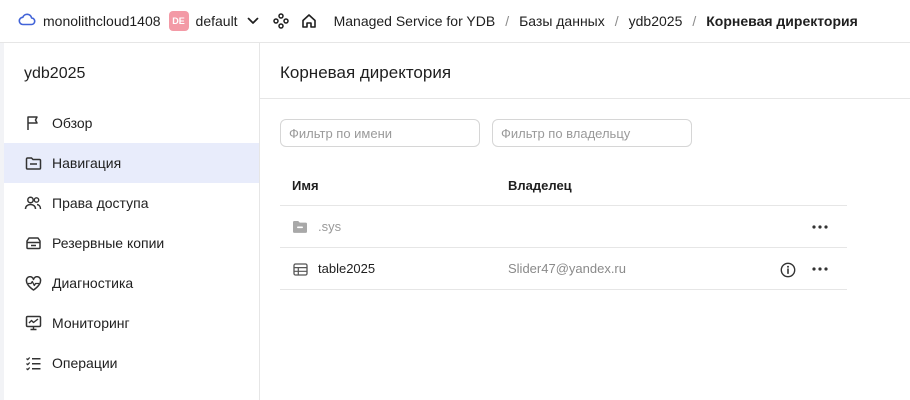  What do you see at coordinates (102, 21) in the screenshot?
I see `cloud-name: monolithcloud1408` at bounding box center [102, 21].